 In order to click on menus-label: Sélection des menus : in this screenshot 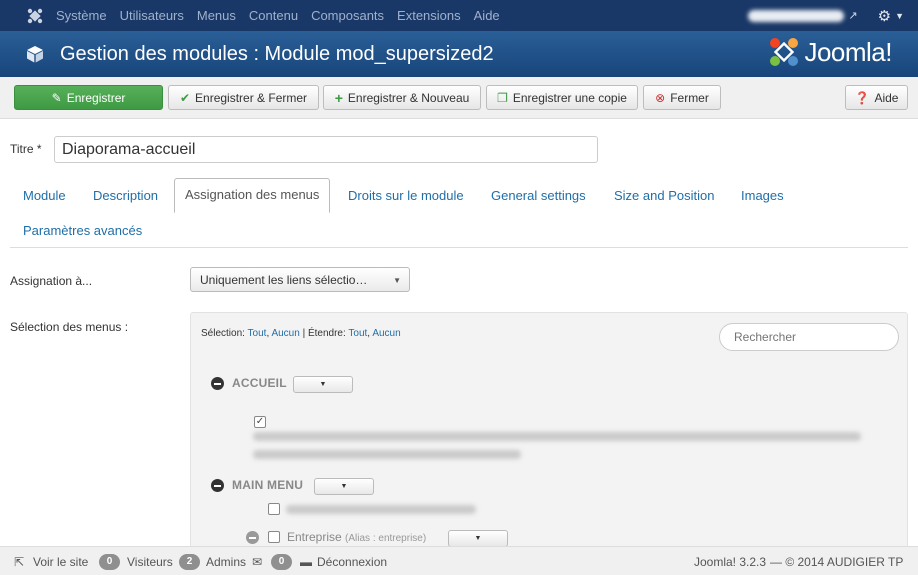, I will do `click(69, 327)`.